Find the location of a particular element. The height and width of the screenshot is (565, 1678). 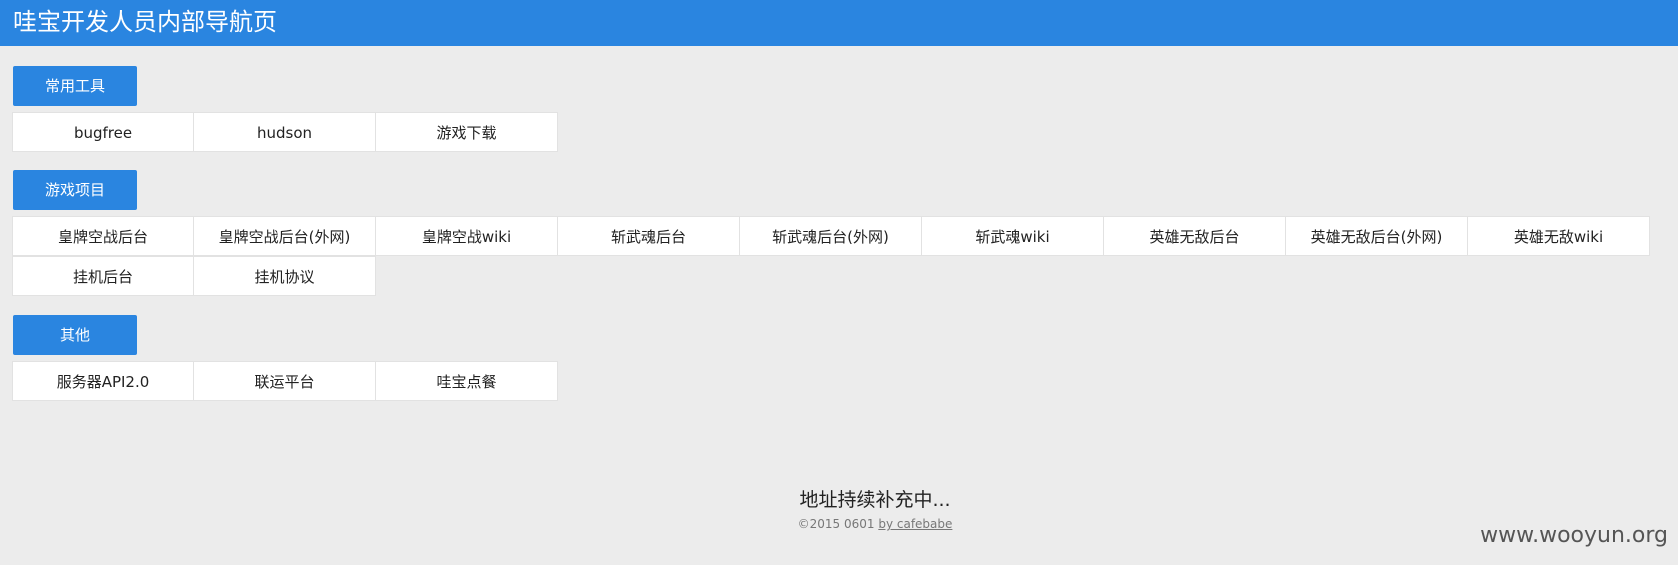

link-union-platform: 联运平台 is located at coordinates (285, 381).